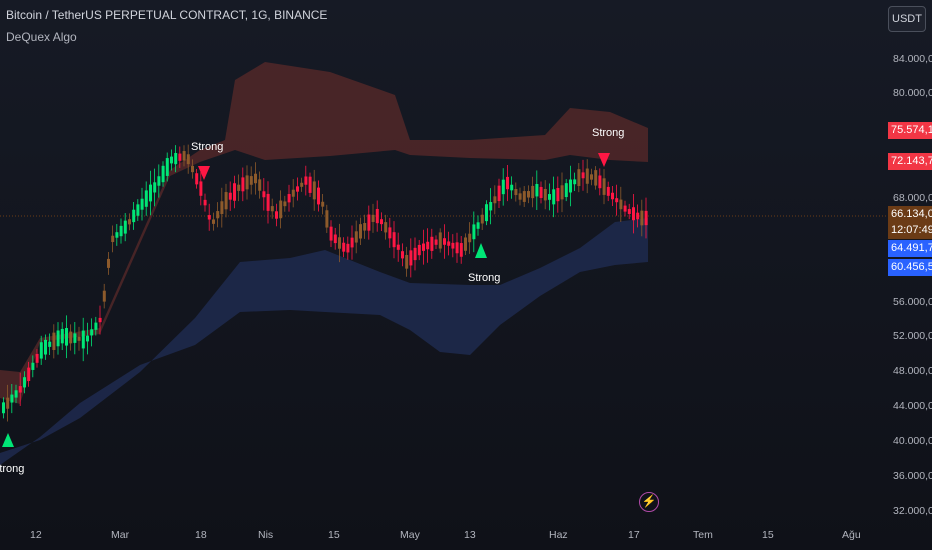 The width and height of the screenshot is (932, 550). What do you see at coordinates (410, 535) in the screenshot?
I see `time-tick: May` at bounding box center [410, 535].